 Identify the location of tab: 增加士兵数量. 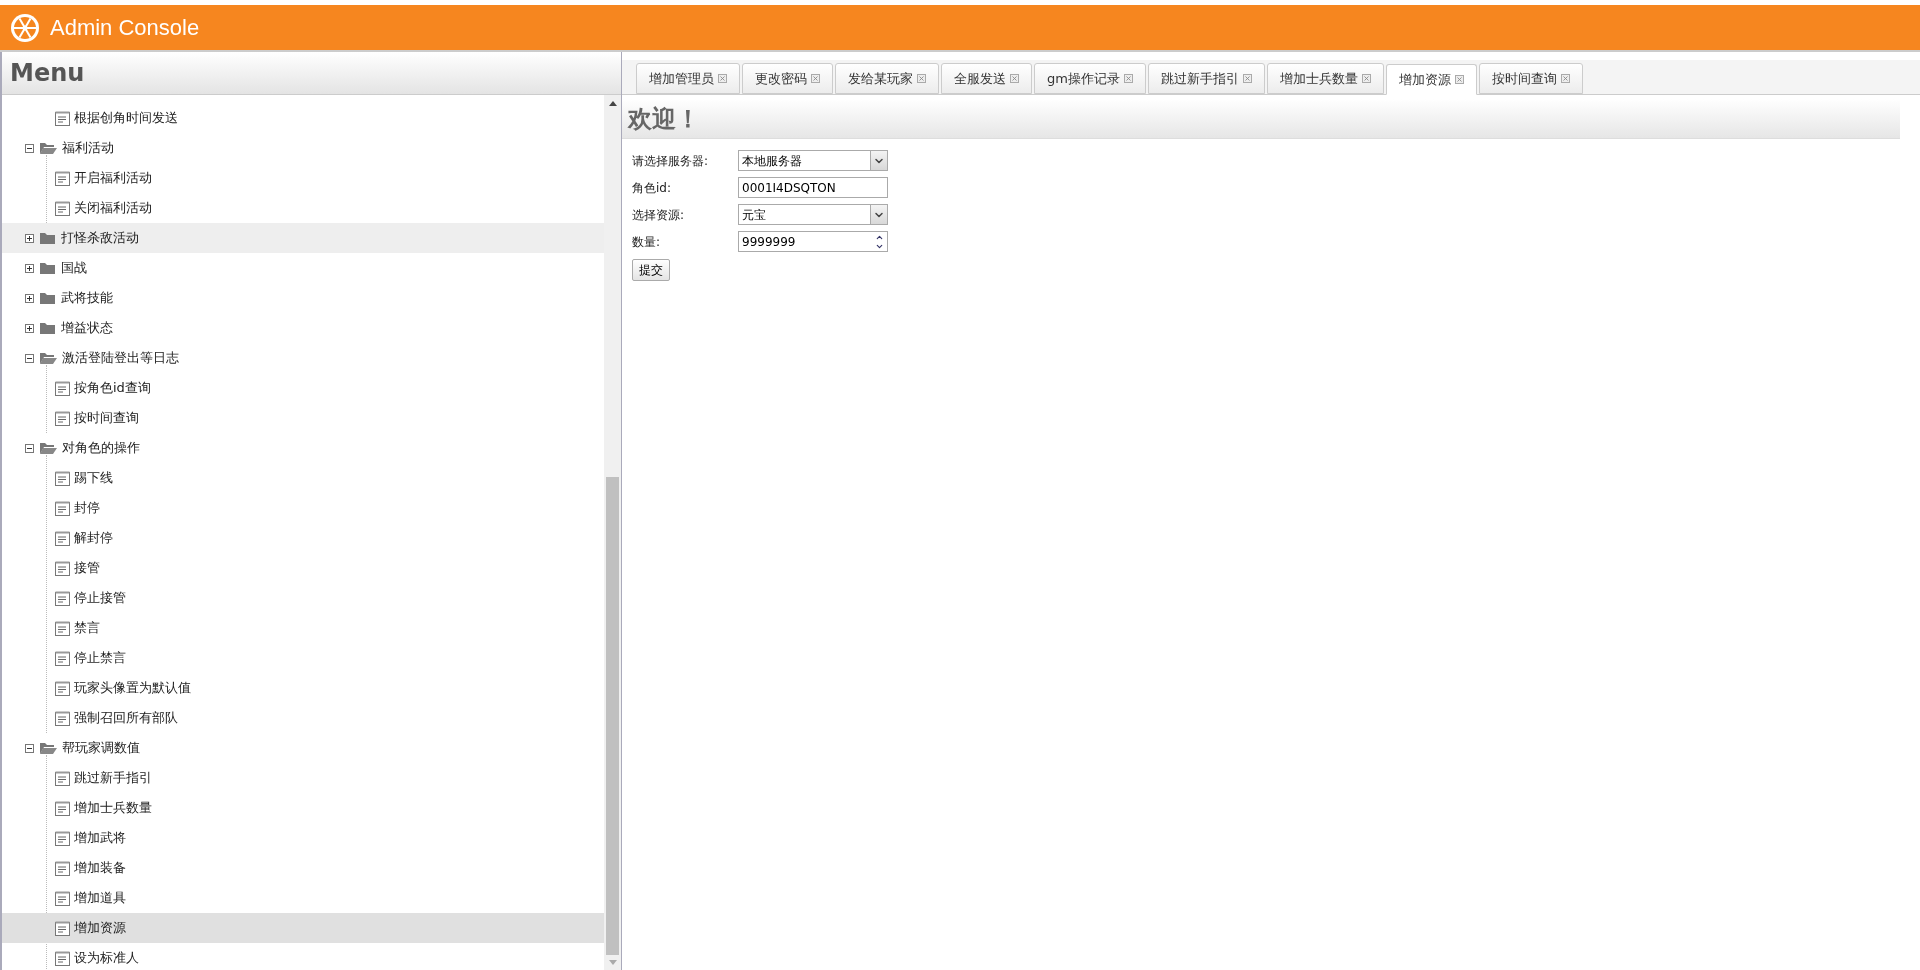
(1325, 78).